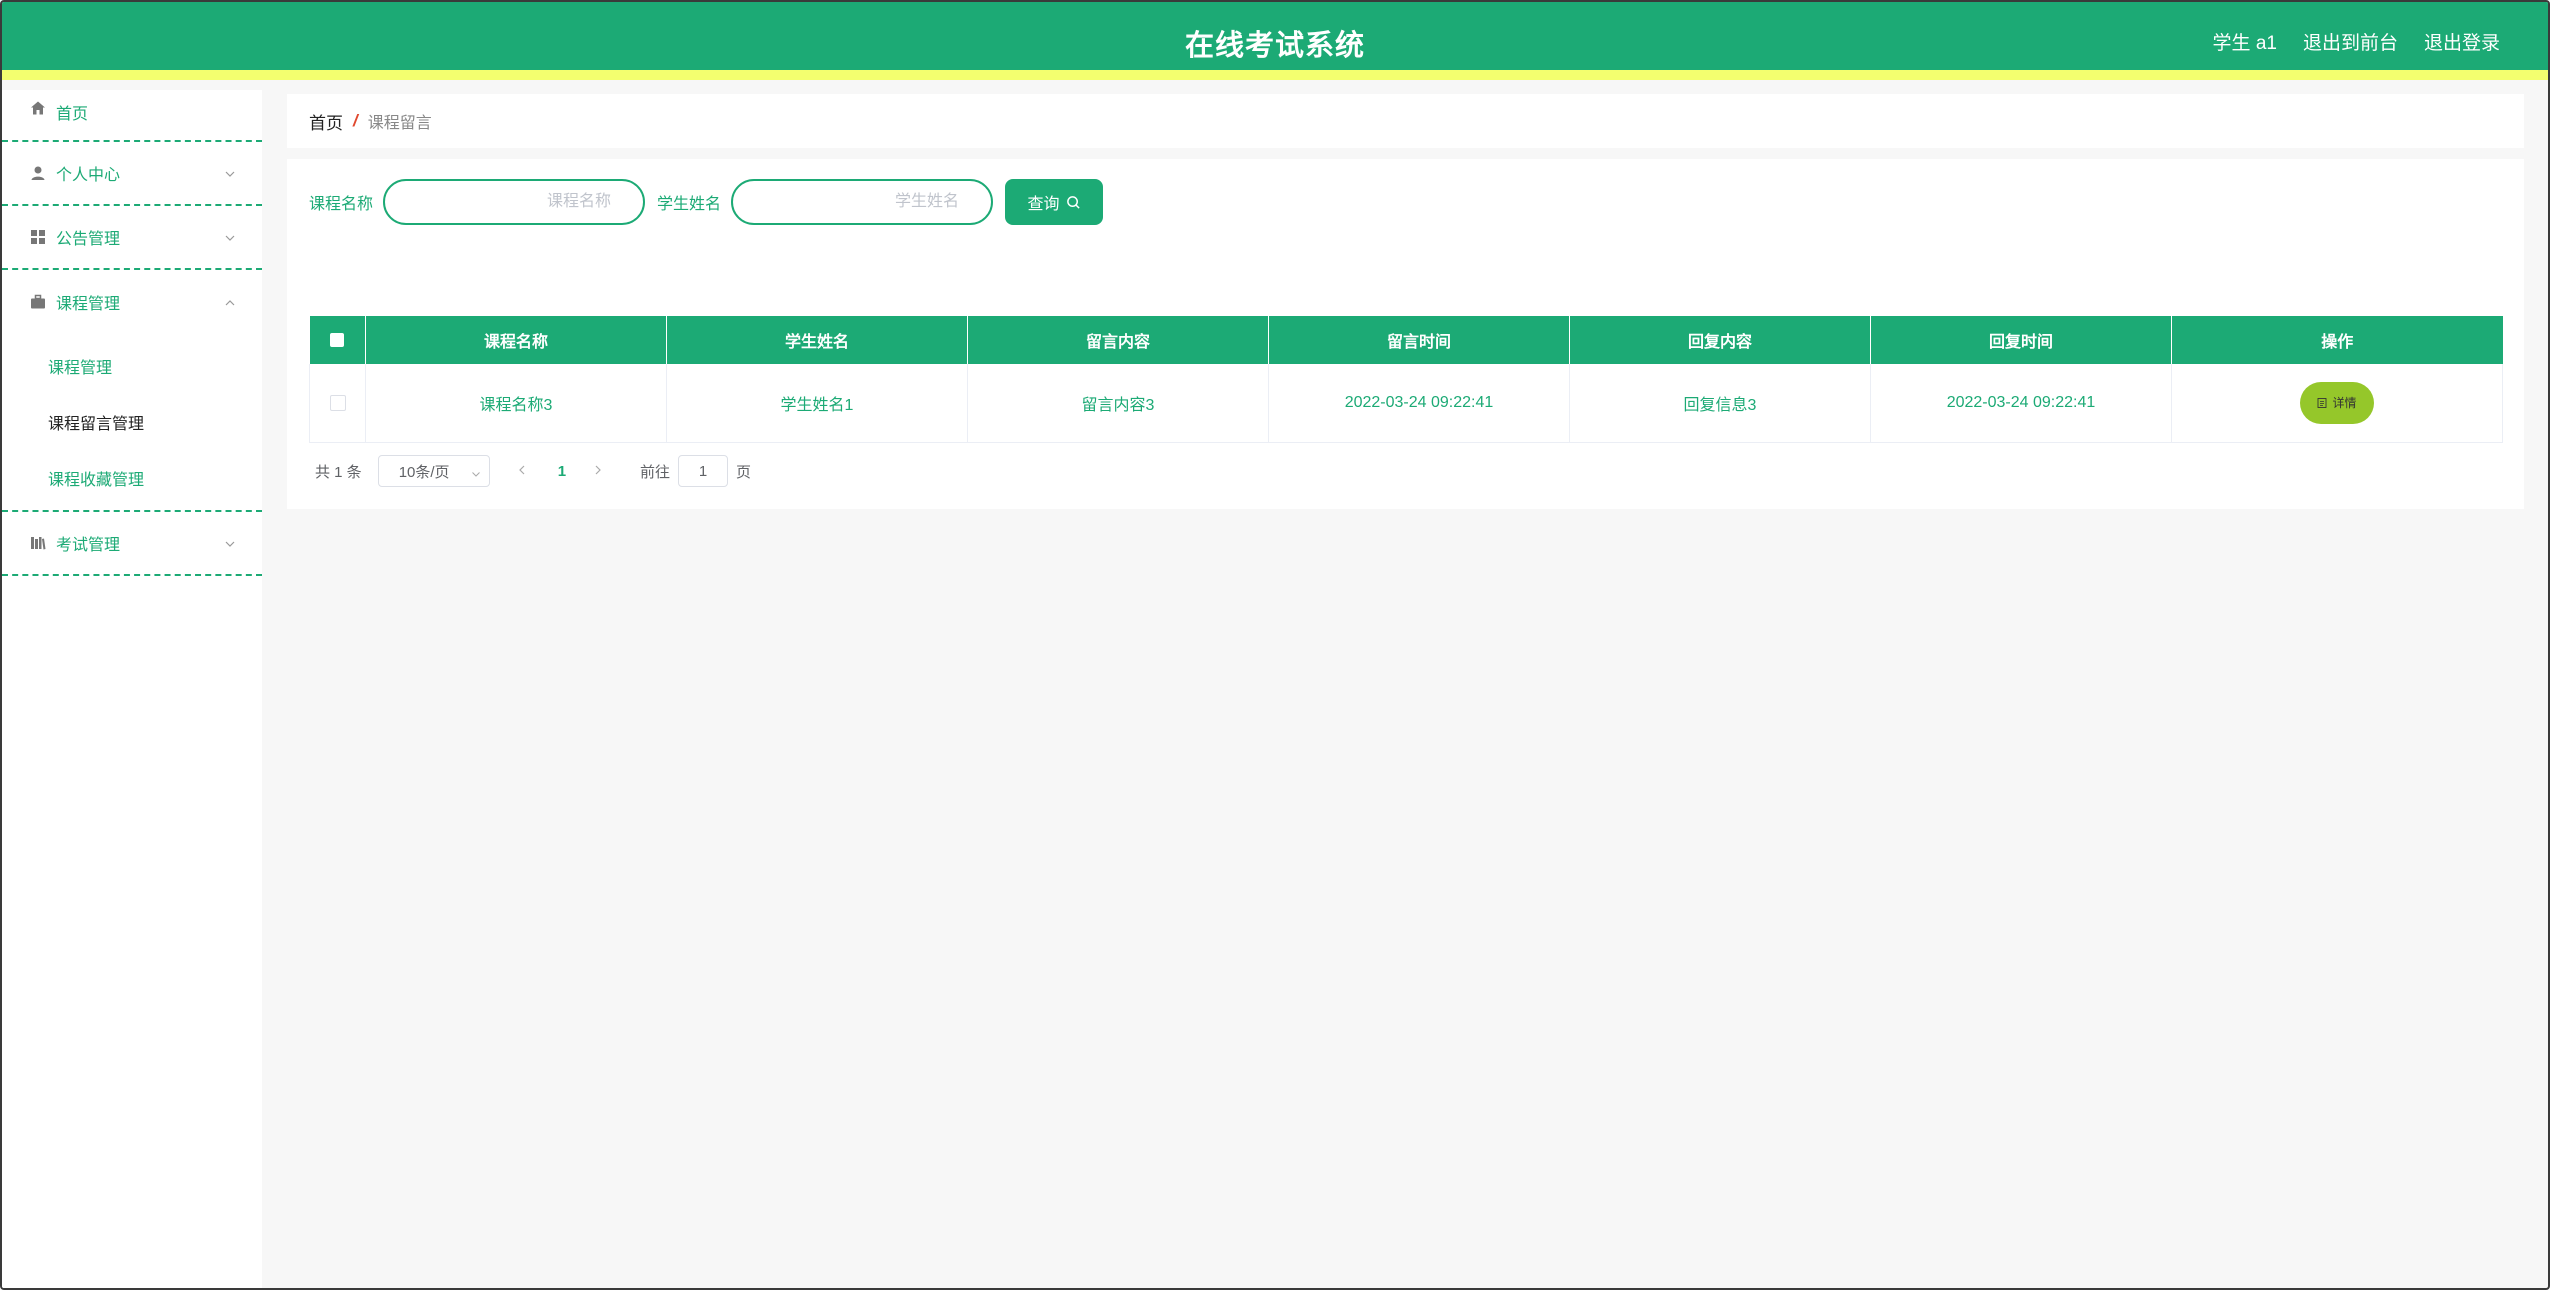  Describe the element at coordinates (516, 340) in the screenshot. I see `column-header: 课程名称` at that location.